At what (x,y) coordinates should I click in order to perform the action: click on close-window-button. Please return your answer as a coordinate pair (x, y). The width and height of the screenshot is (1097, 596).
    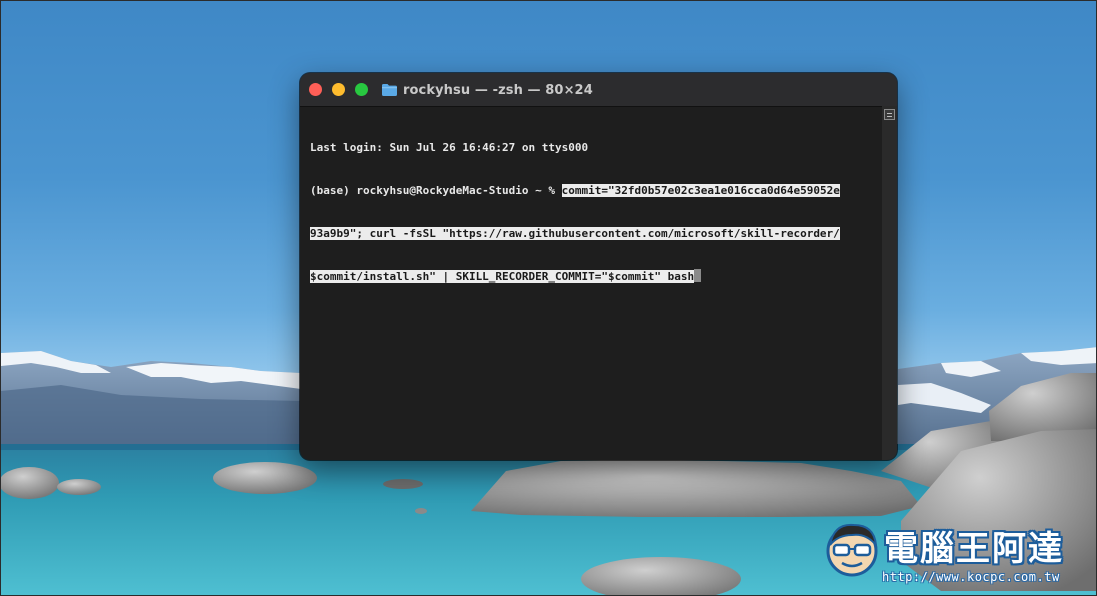
    Looking at the image, I should click on (315, 89).